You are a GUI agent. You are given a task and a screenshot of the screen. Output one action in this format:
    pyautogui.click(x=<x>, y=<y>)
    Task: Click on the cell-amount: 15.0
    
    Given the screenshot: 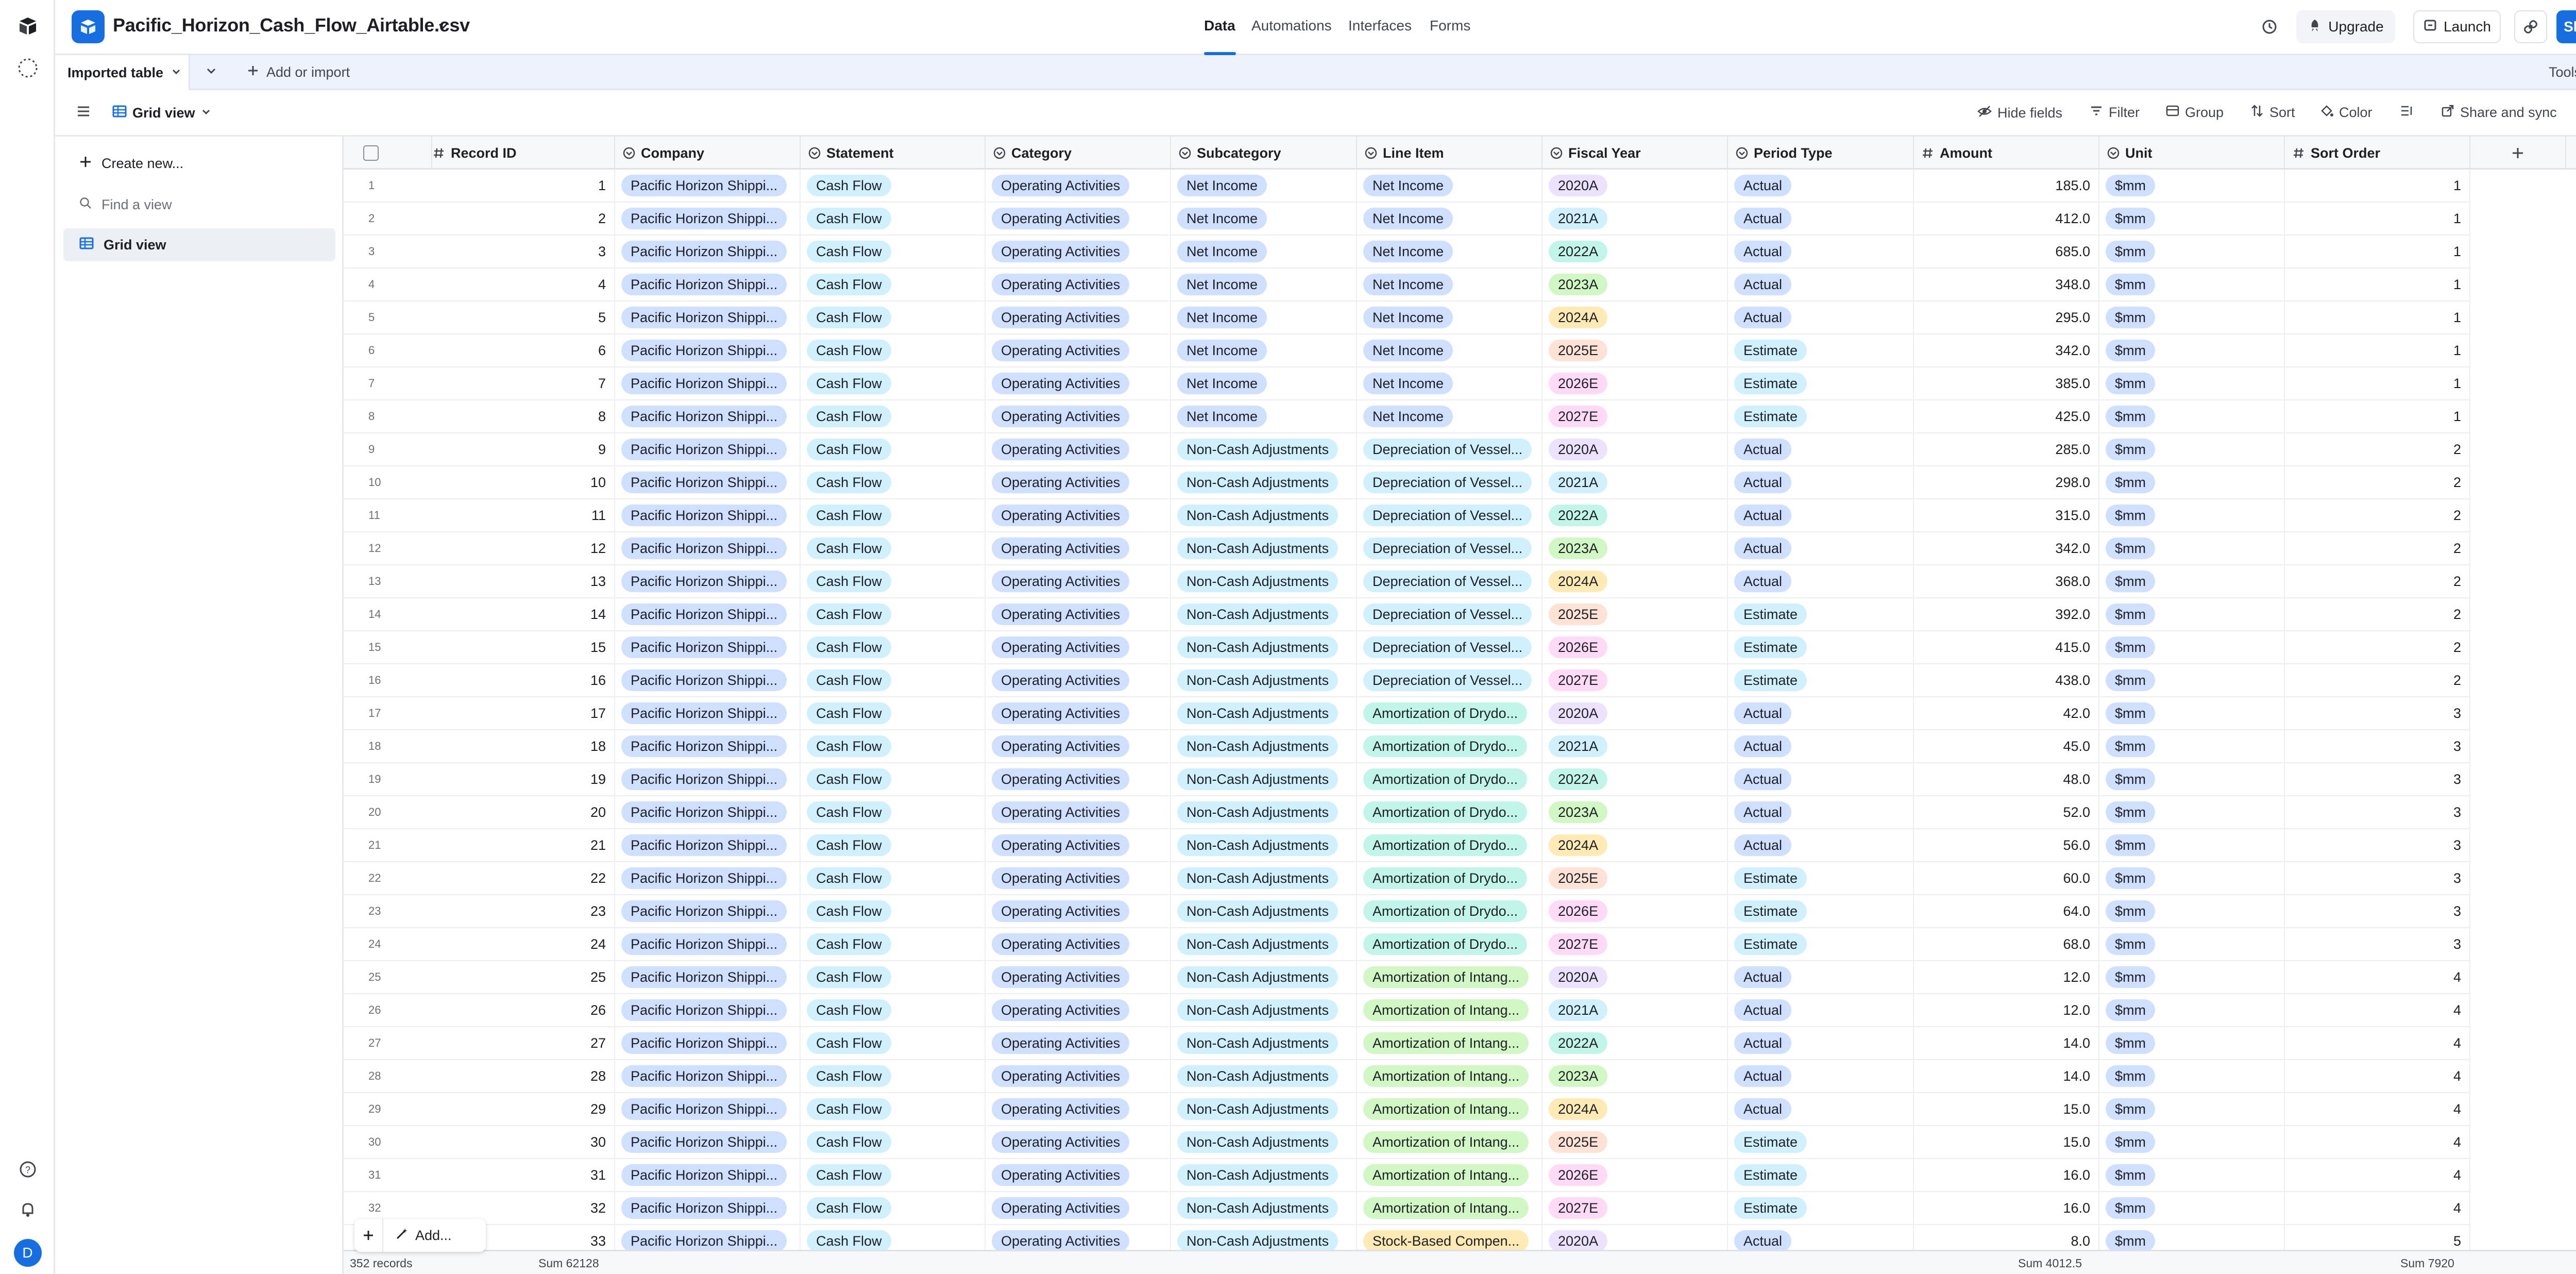 What is the action you would take?
    pyautogui.click(x=2006, y=1109)
    